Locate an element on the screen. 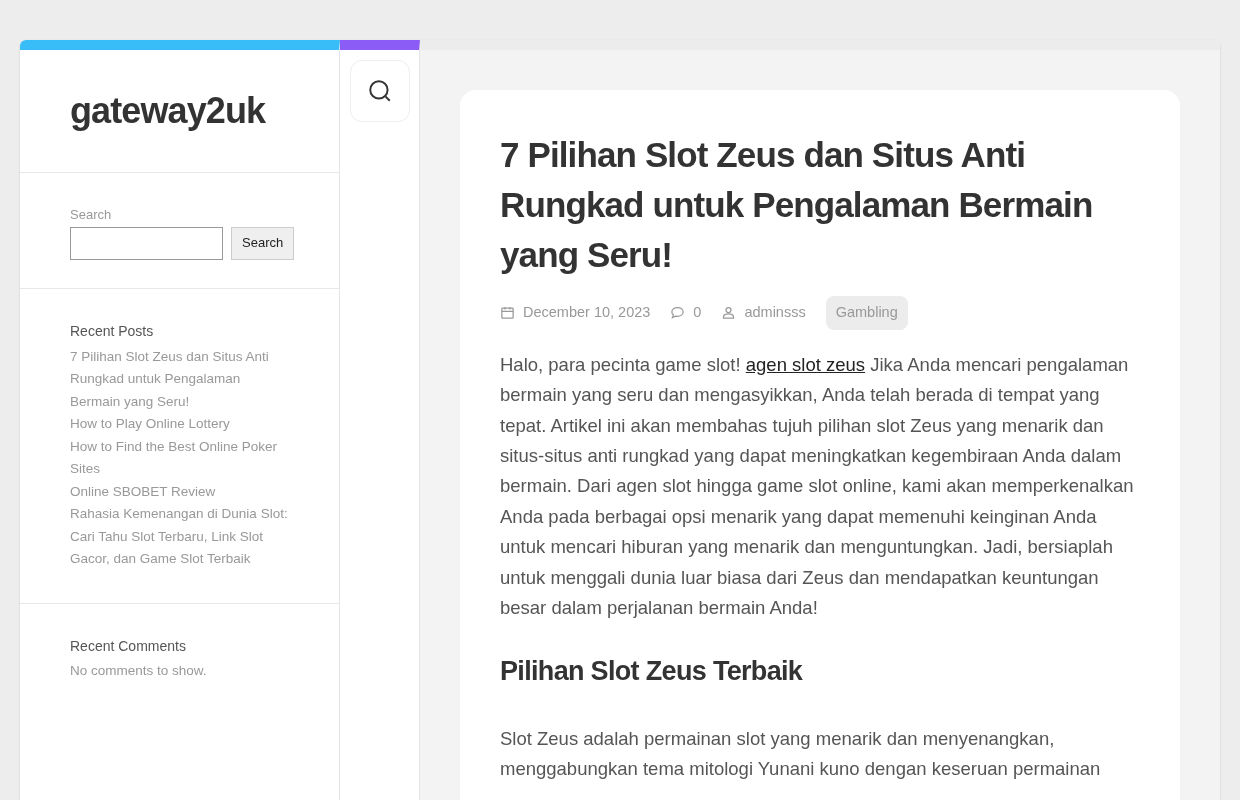  site-title: gateway2uk is located at coordinates (168, 111).